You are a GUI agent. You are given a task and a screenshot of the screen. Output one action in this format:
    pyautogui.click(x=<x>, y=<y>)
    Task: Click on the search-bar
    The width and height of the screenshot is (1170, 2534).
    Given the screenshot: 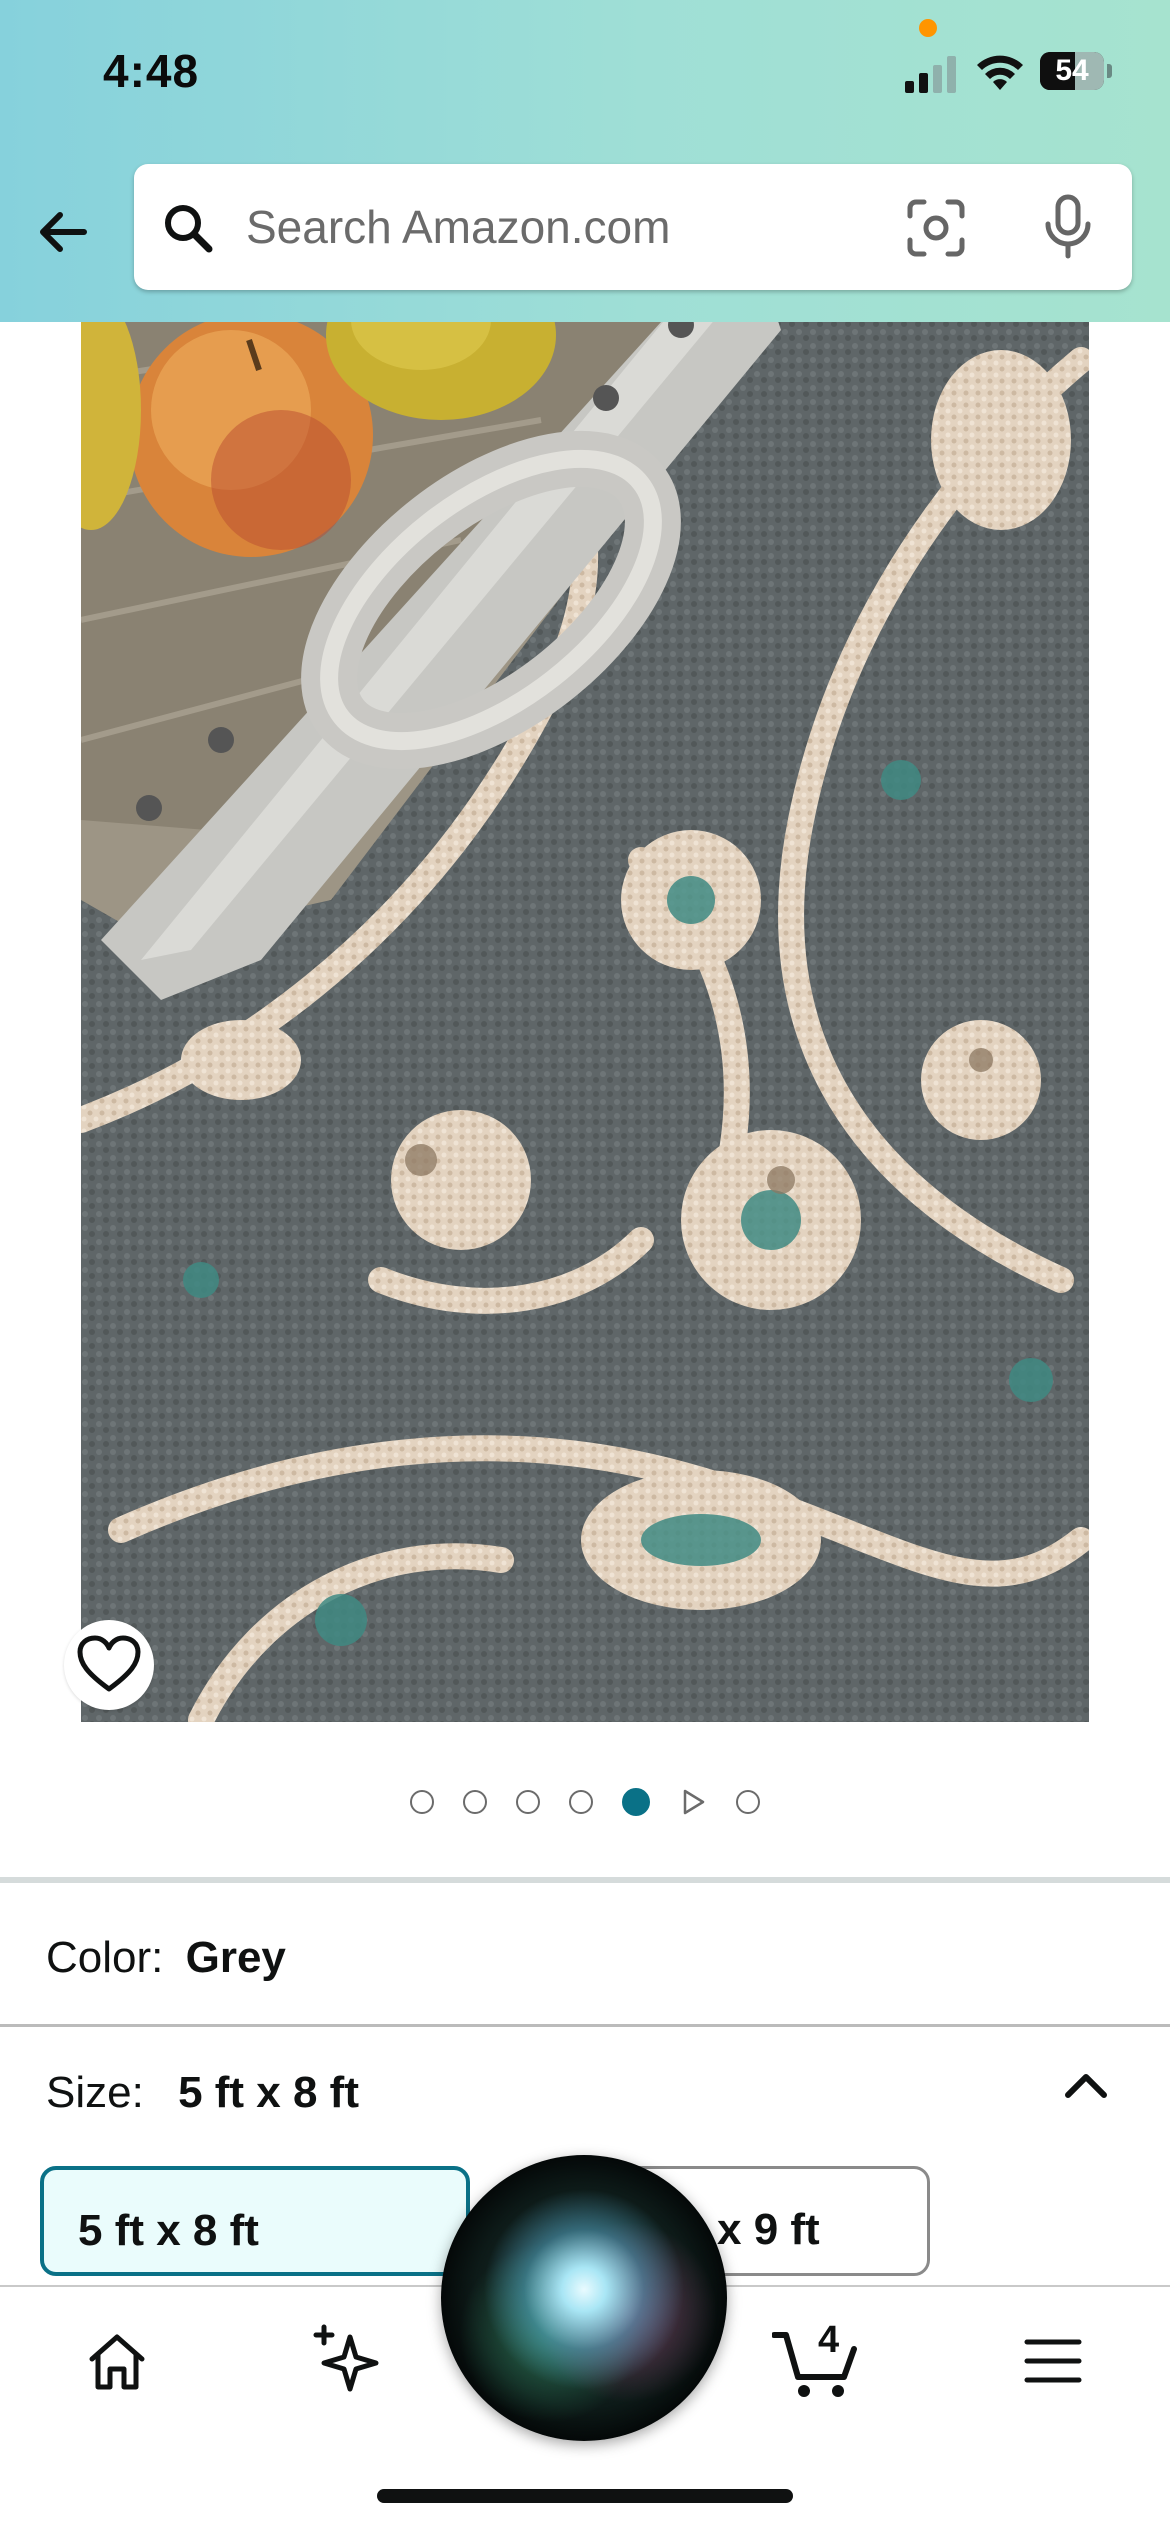 What is the action you would take?
    pyautogui.click(x=633, y=227)
    